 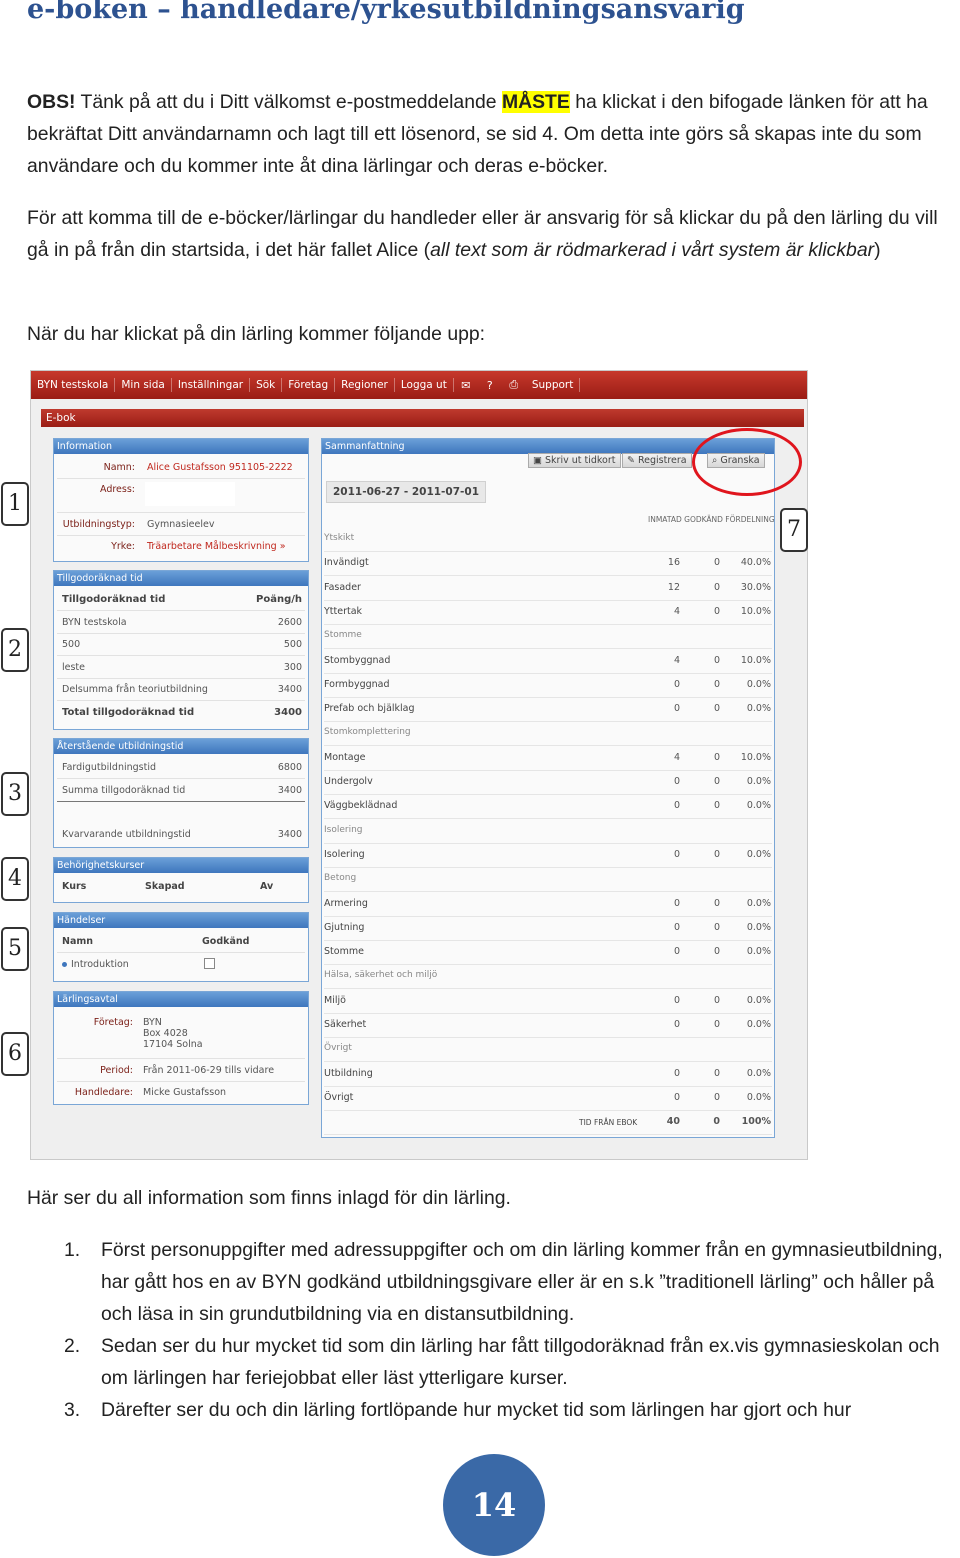 What do you see at coordinates (126, 834) in the screenshot?
I see `aterstaende-name: Kvarvarande utbildningstid` at bounding box center [126, 834].